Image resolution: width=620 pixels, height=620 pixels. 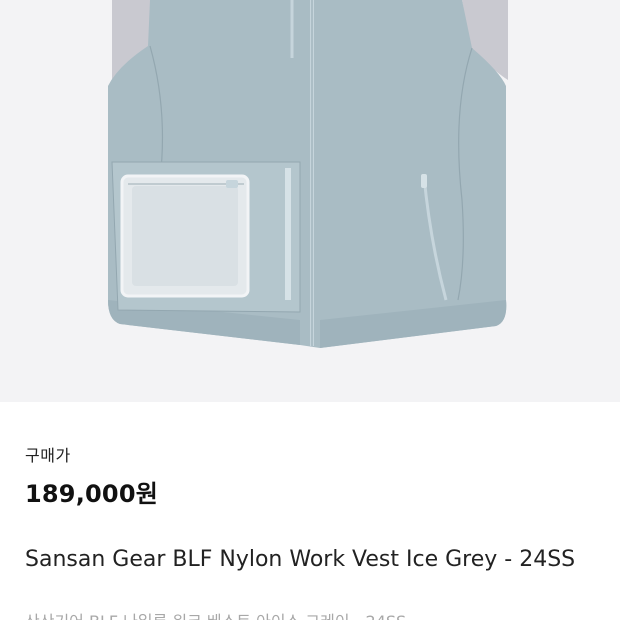 I want to click on zipper-pull-icon, so click(x=424, y=181).